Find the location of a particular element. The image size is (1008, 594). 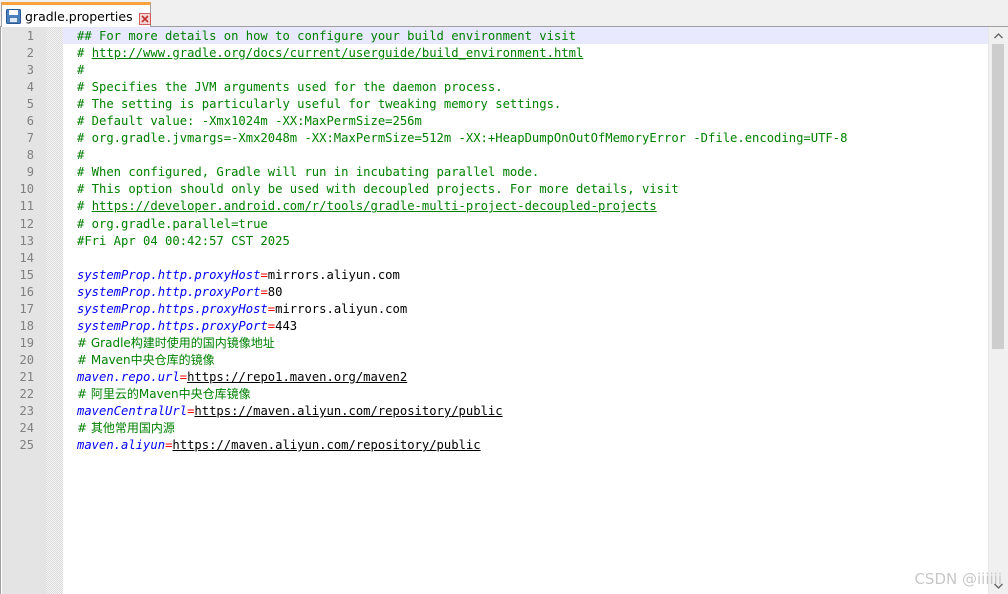

property-key: systemProp.http.proxyPort is located at coordinates (169, 291).